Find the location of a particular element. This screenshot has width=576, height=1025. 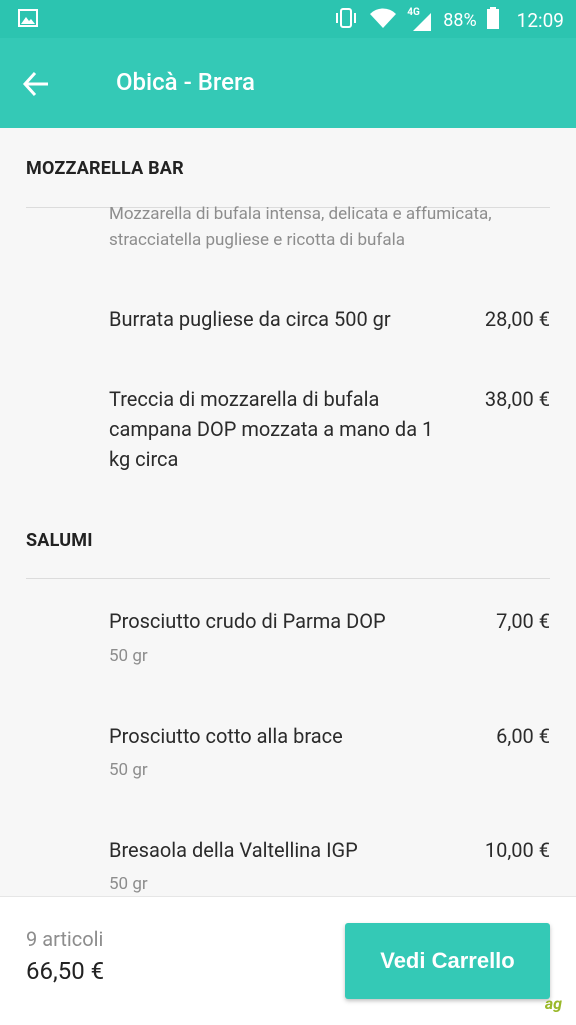

arrow-left-icon is located at coordinates (35, 84).